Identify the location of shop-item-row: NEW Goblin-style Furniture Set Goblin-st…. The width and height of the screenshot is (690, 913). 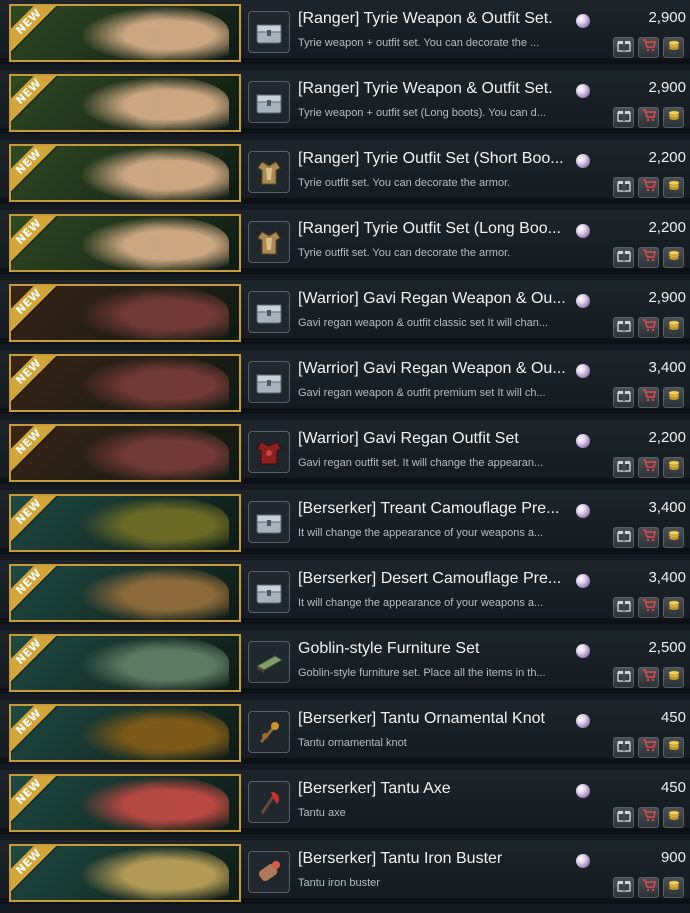
(345, 662).